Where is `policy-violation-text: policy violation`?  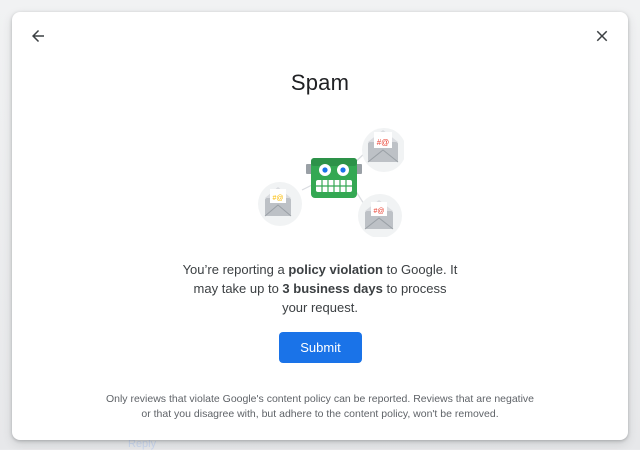 policy-violation-text: policy violation is located at coordinates (335, 269).